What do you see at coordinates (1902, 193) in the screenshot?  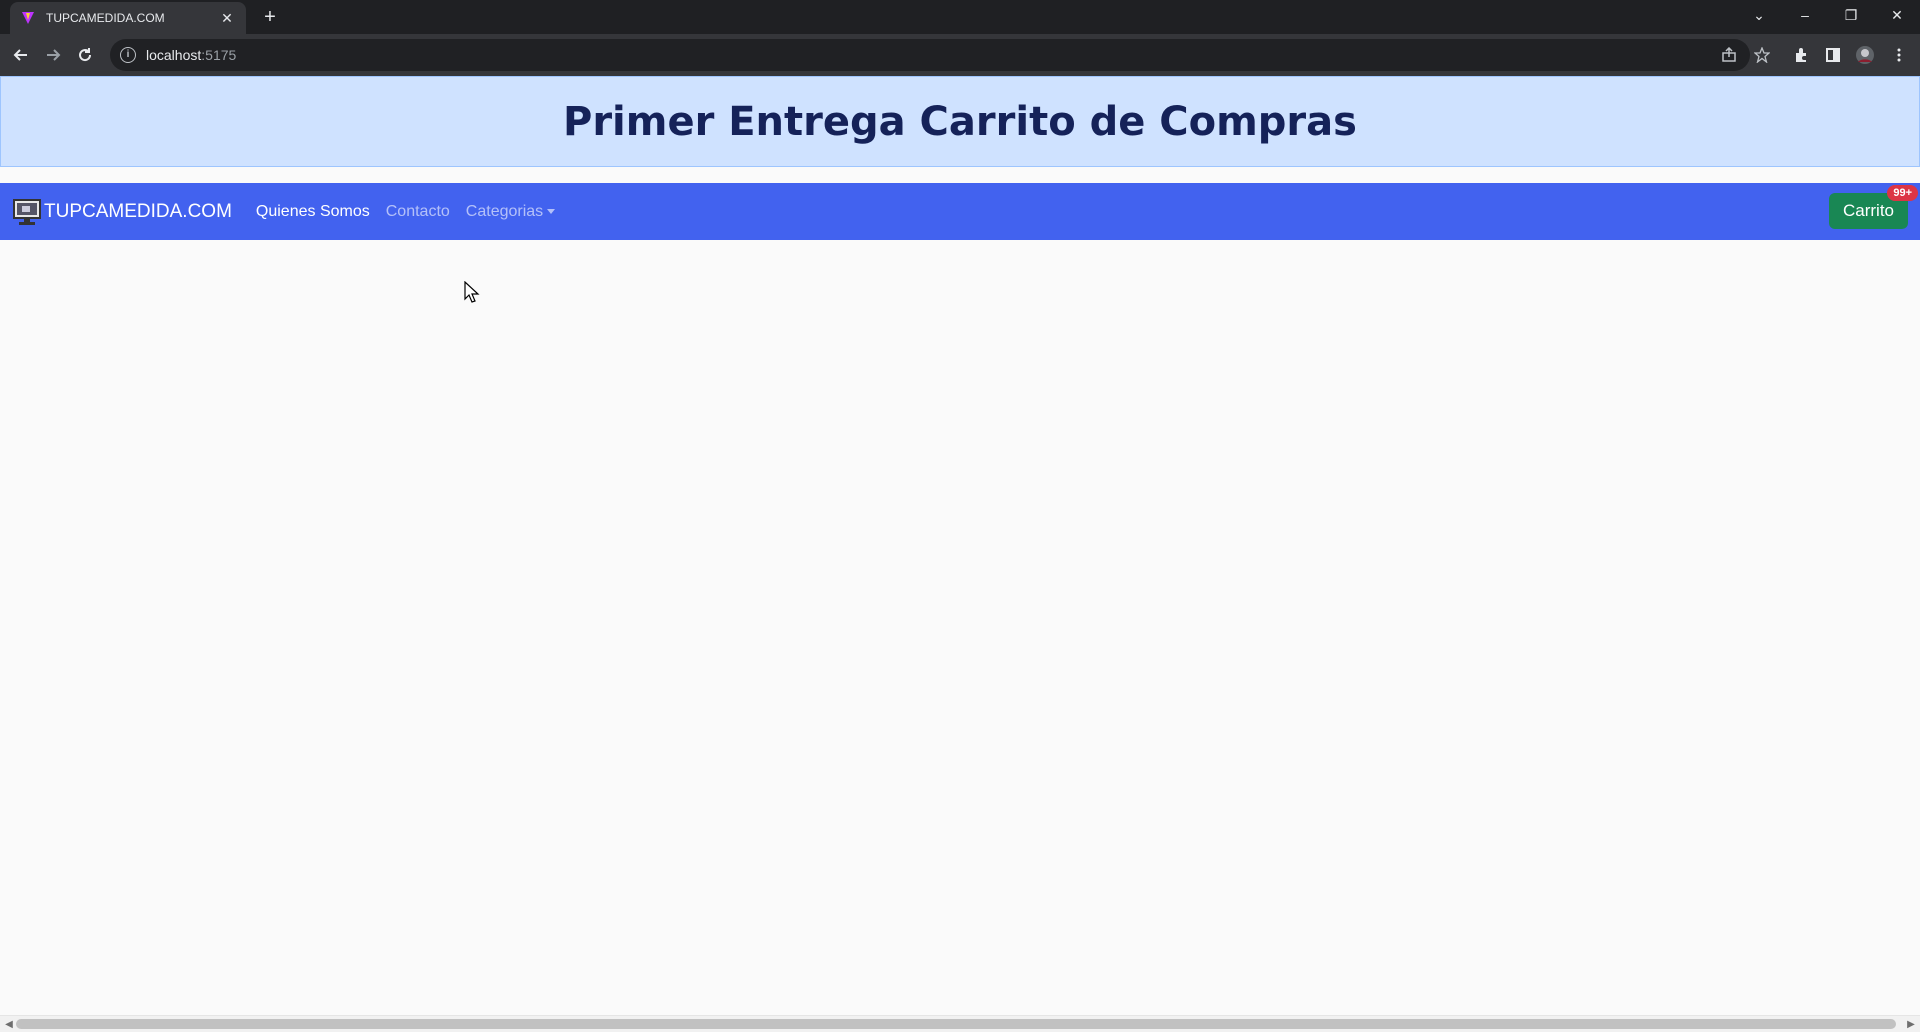 I see `cart-count-badge: 99+` at bounding box center [1902, 193].